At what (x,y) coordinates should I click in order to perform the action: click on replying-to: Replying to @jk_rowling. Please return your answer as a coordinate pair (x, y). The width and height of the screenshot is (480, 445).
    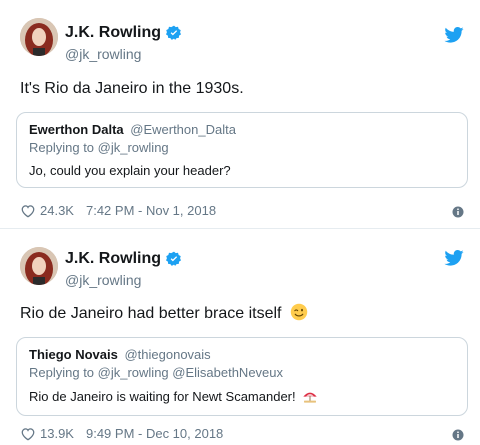
    Looking at the image, I should click on (99, 147).